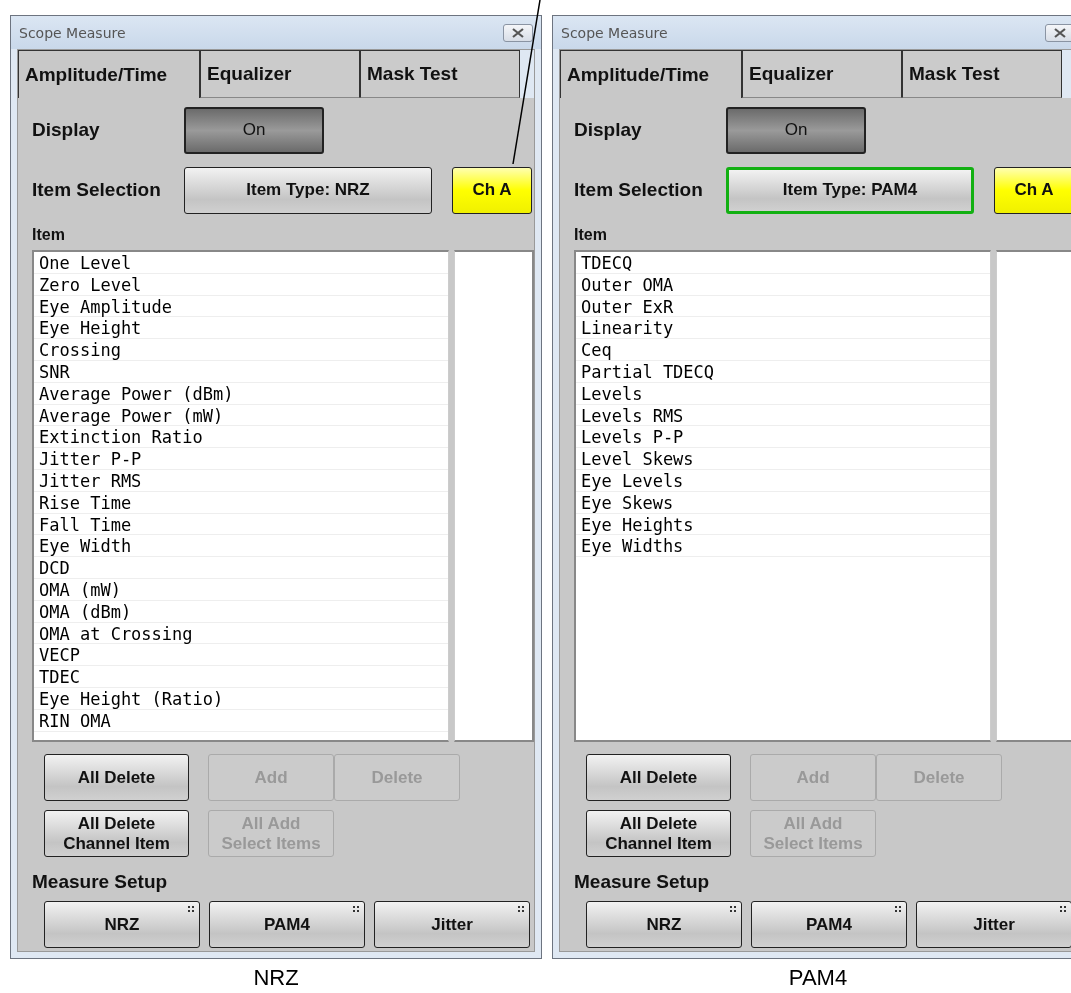 This screenshot has height=993, width=1071. Describe the element at coordinates (241, 655) in the screenshot. I see `list-item: VECP` at that location.